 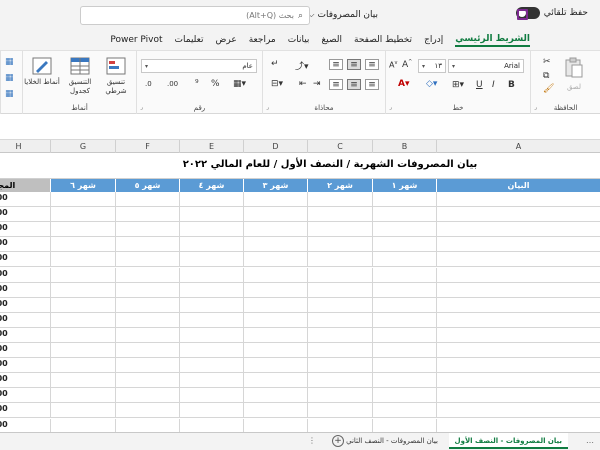 What do you see at coordinates (486, 66) in the screenshot?
I see `font-name-combo: Arial ▾` at bounding box center [486, 66].